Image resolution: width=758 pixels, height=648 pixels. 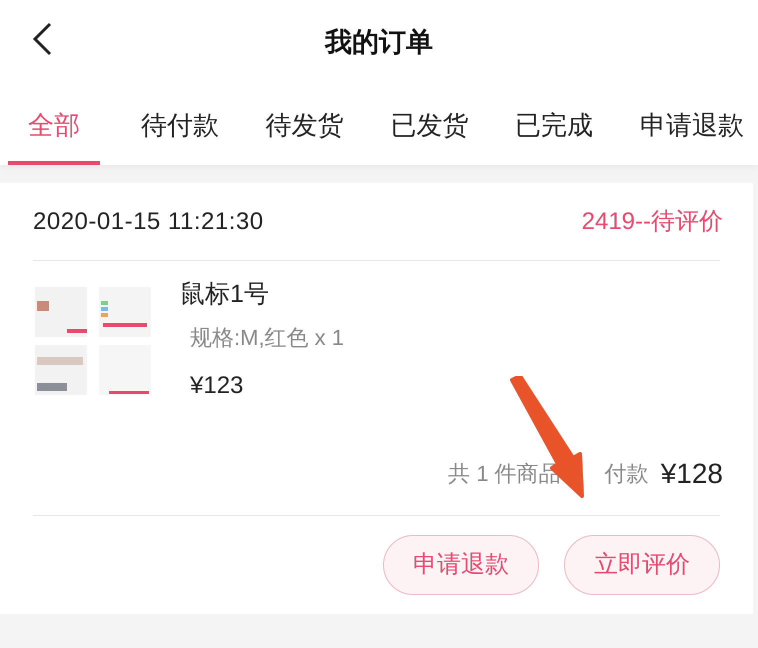 What do you see at coordinates (305, 125) in the screenshot?
I see `order-tab: 待发货` at bounding box center [305, 125].